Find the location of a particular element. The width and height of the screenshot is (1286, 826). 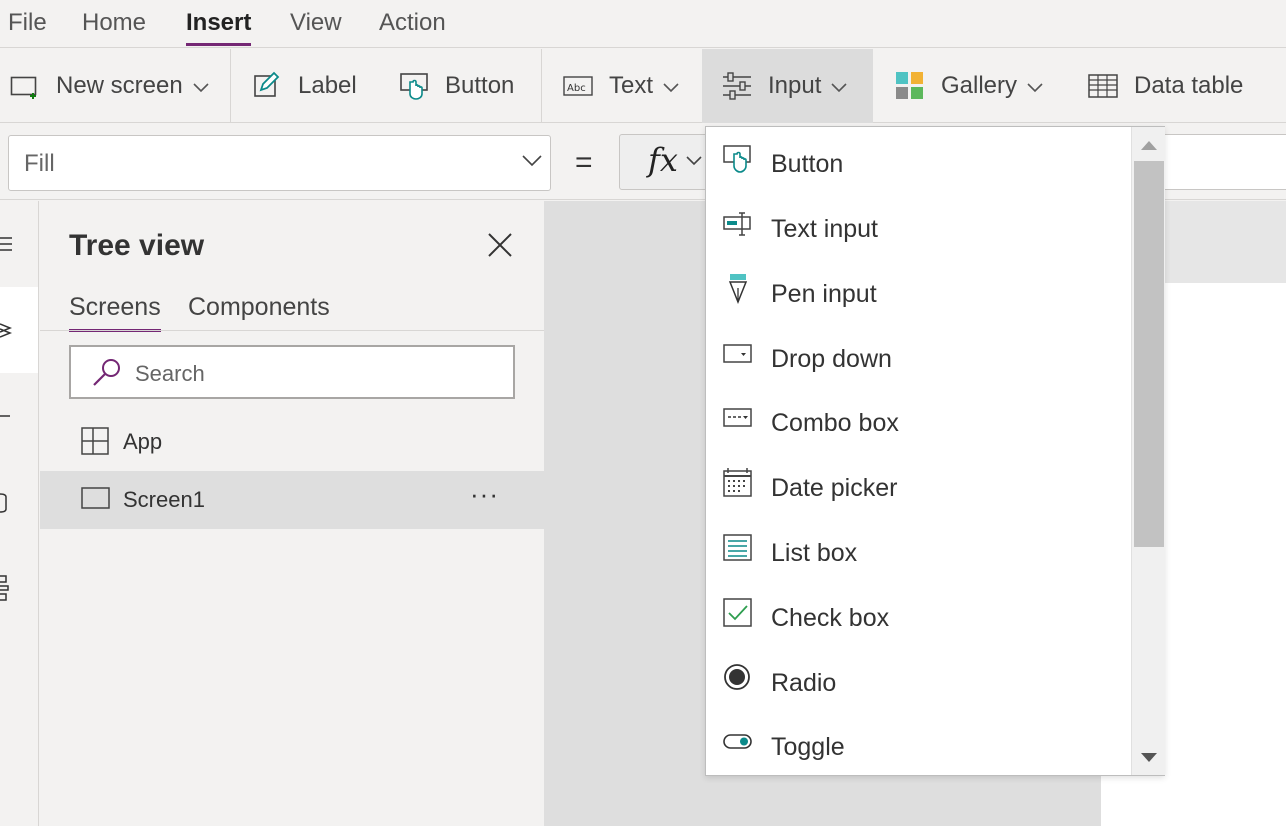

left-rail is located at coordinates (19, 513).